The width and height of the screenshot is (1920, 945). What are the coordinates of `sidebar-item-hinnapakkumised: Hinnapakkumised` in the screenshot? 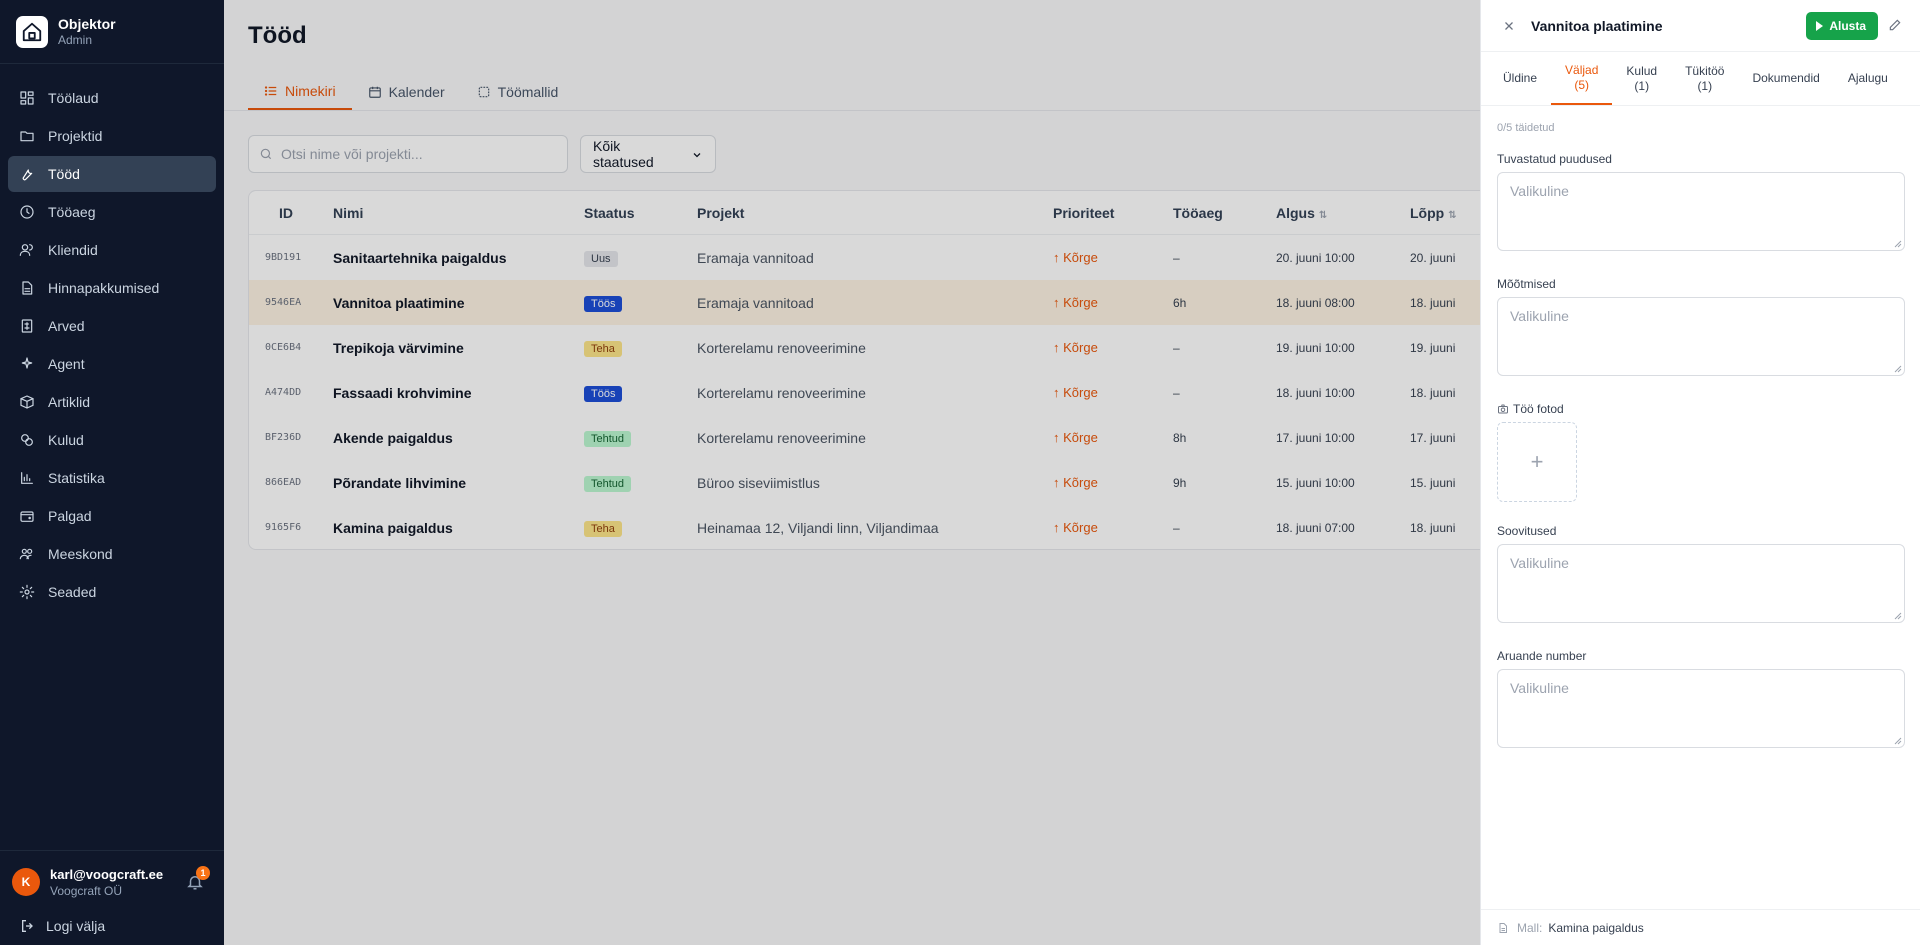 It's located at (112, 288).